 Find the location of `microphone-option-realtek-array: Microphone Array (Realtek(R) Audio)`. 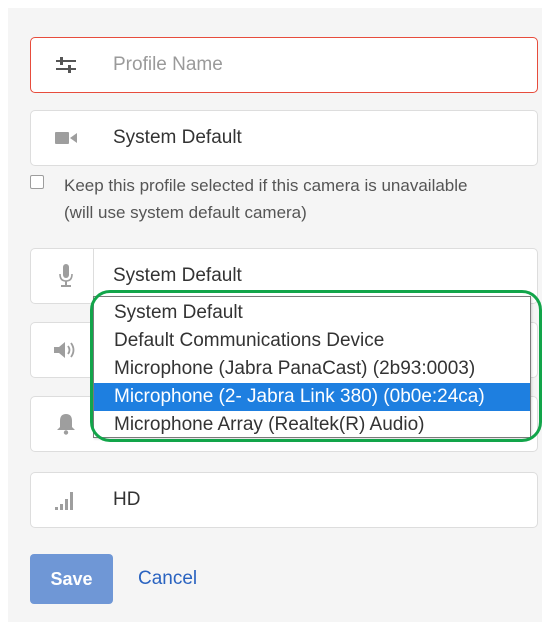

microphone-option-realtek-array: Microphone Array (Realtek(R) Audio) is located at coordinates (312, 425).